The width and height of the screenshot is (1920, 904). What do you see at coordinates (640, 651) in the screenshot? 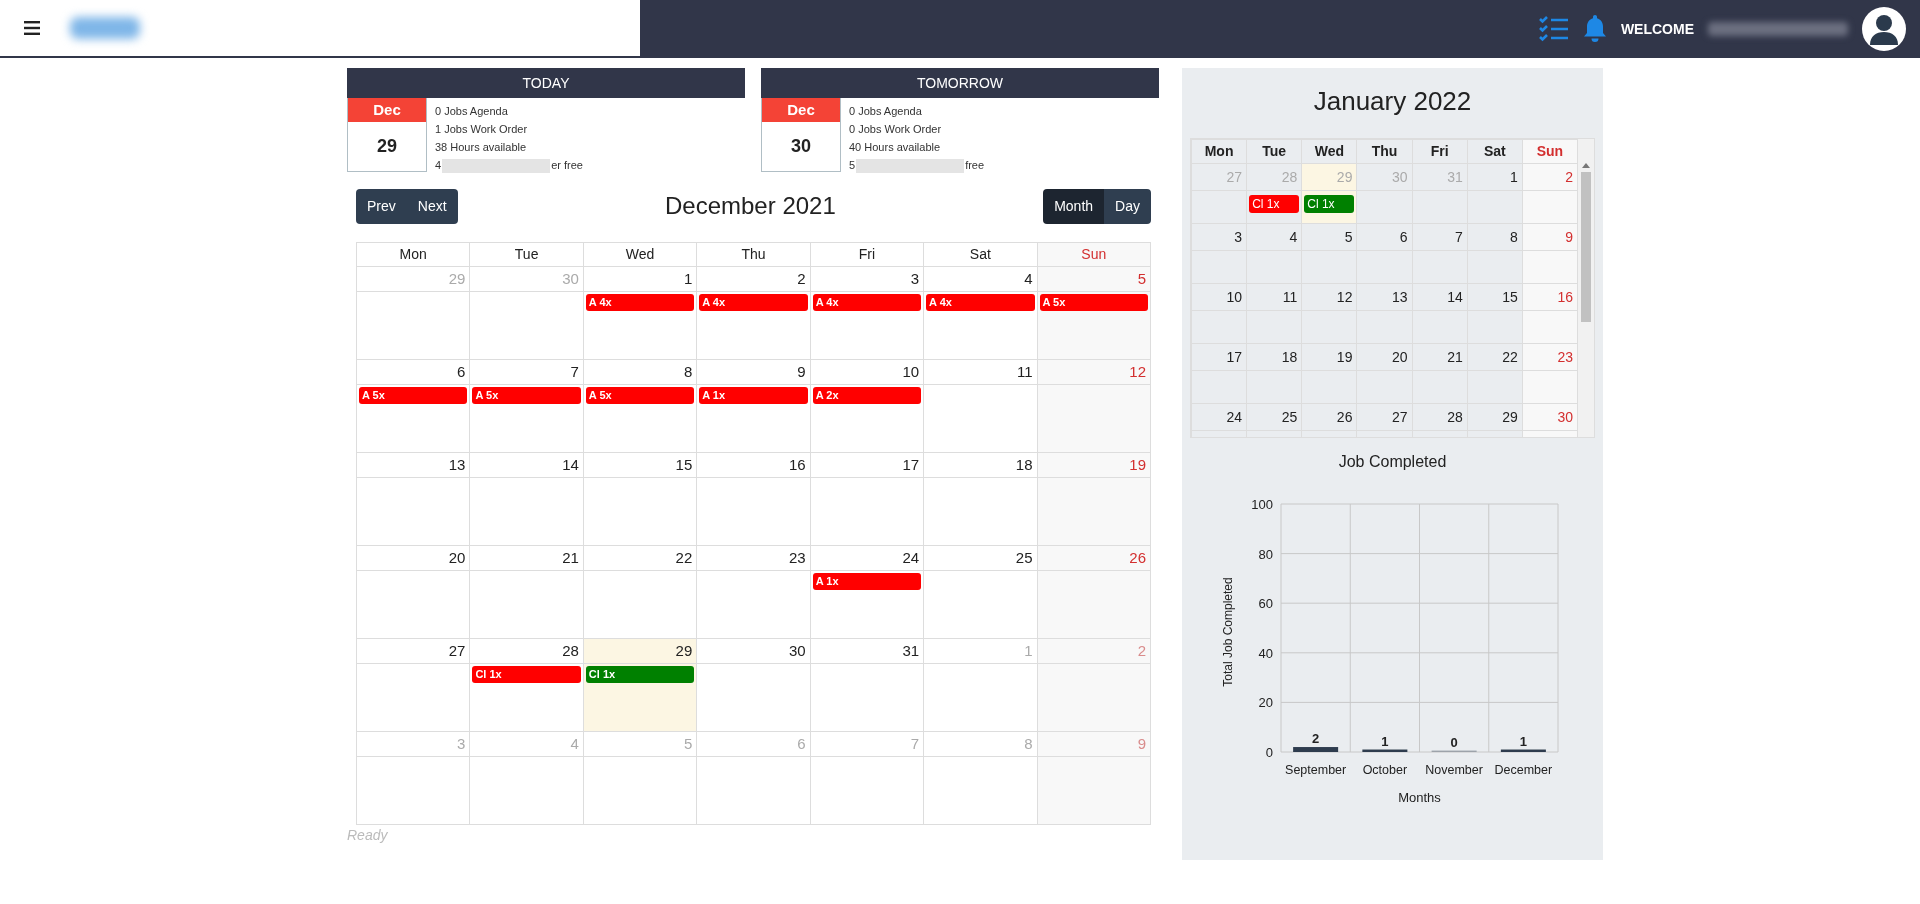
I see `day-number: 29` at bounding box center [640, 651].